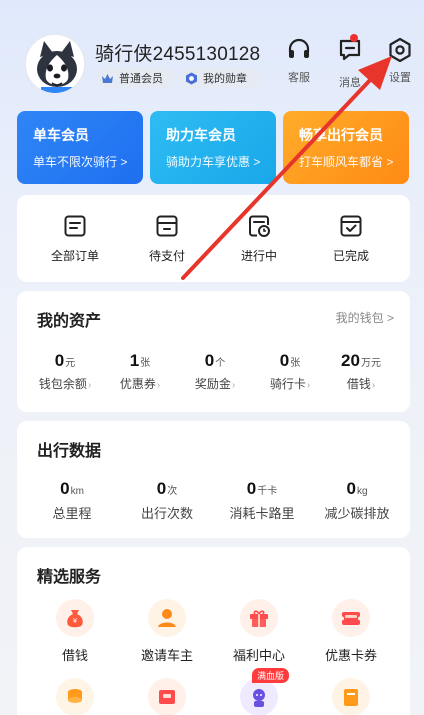 The width and height of the screenshot is (424, 715). What do you see at coordinates (167, 618) in the screenshot?
I see `driver-icon` at bounding box center [167, 618].